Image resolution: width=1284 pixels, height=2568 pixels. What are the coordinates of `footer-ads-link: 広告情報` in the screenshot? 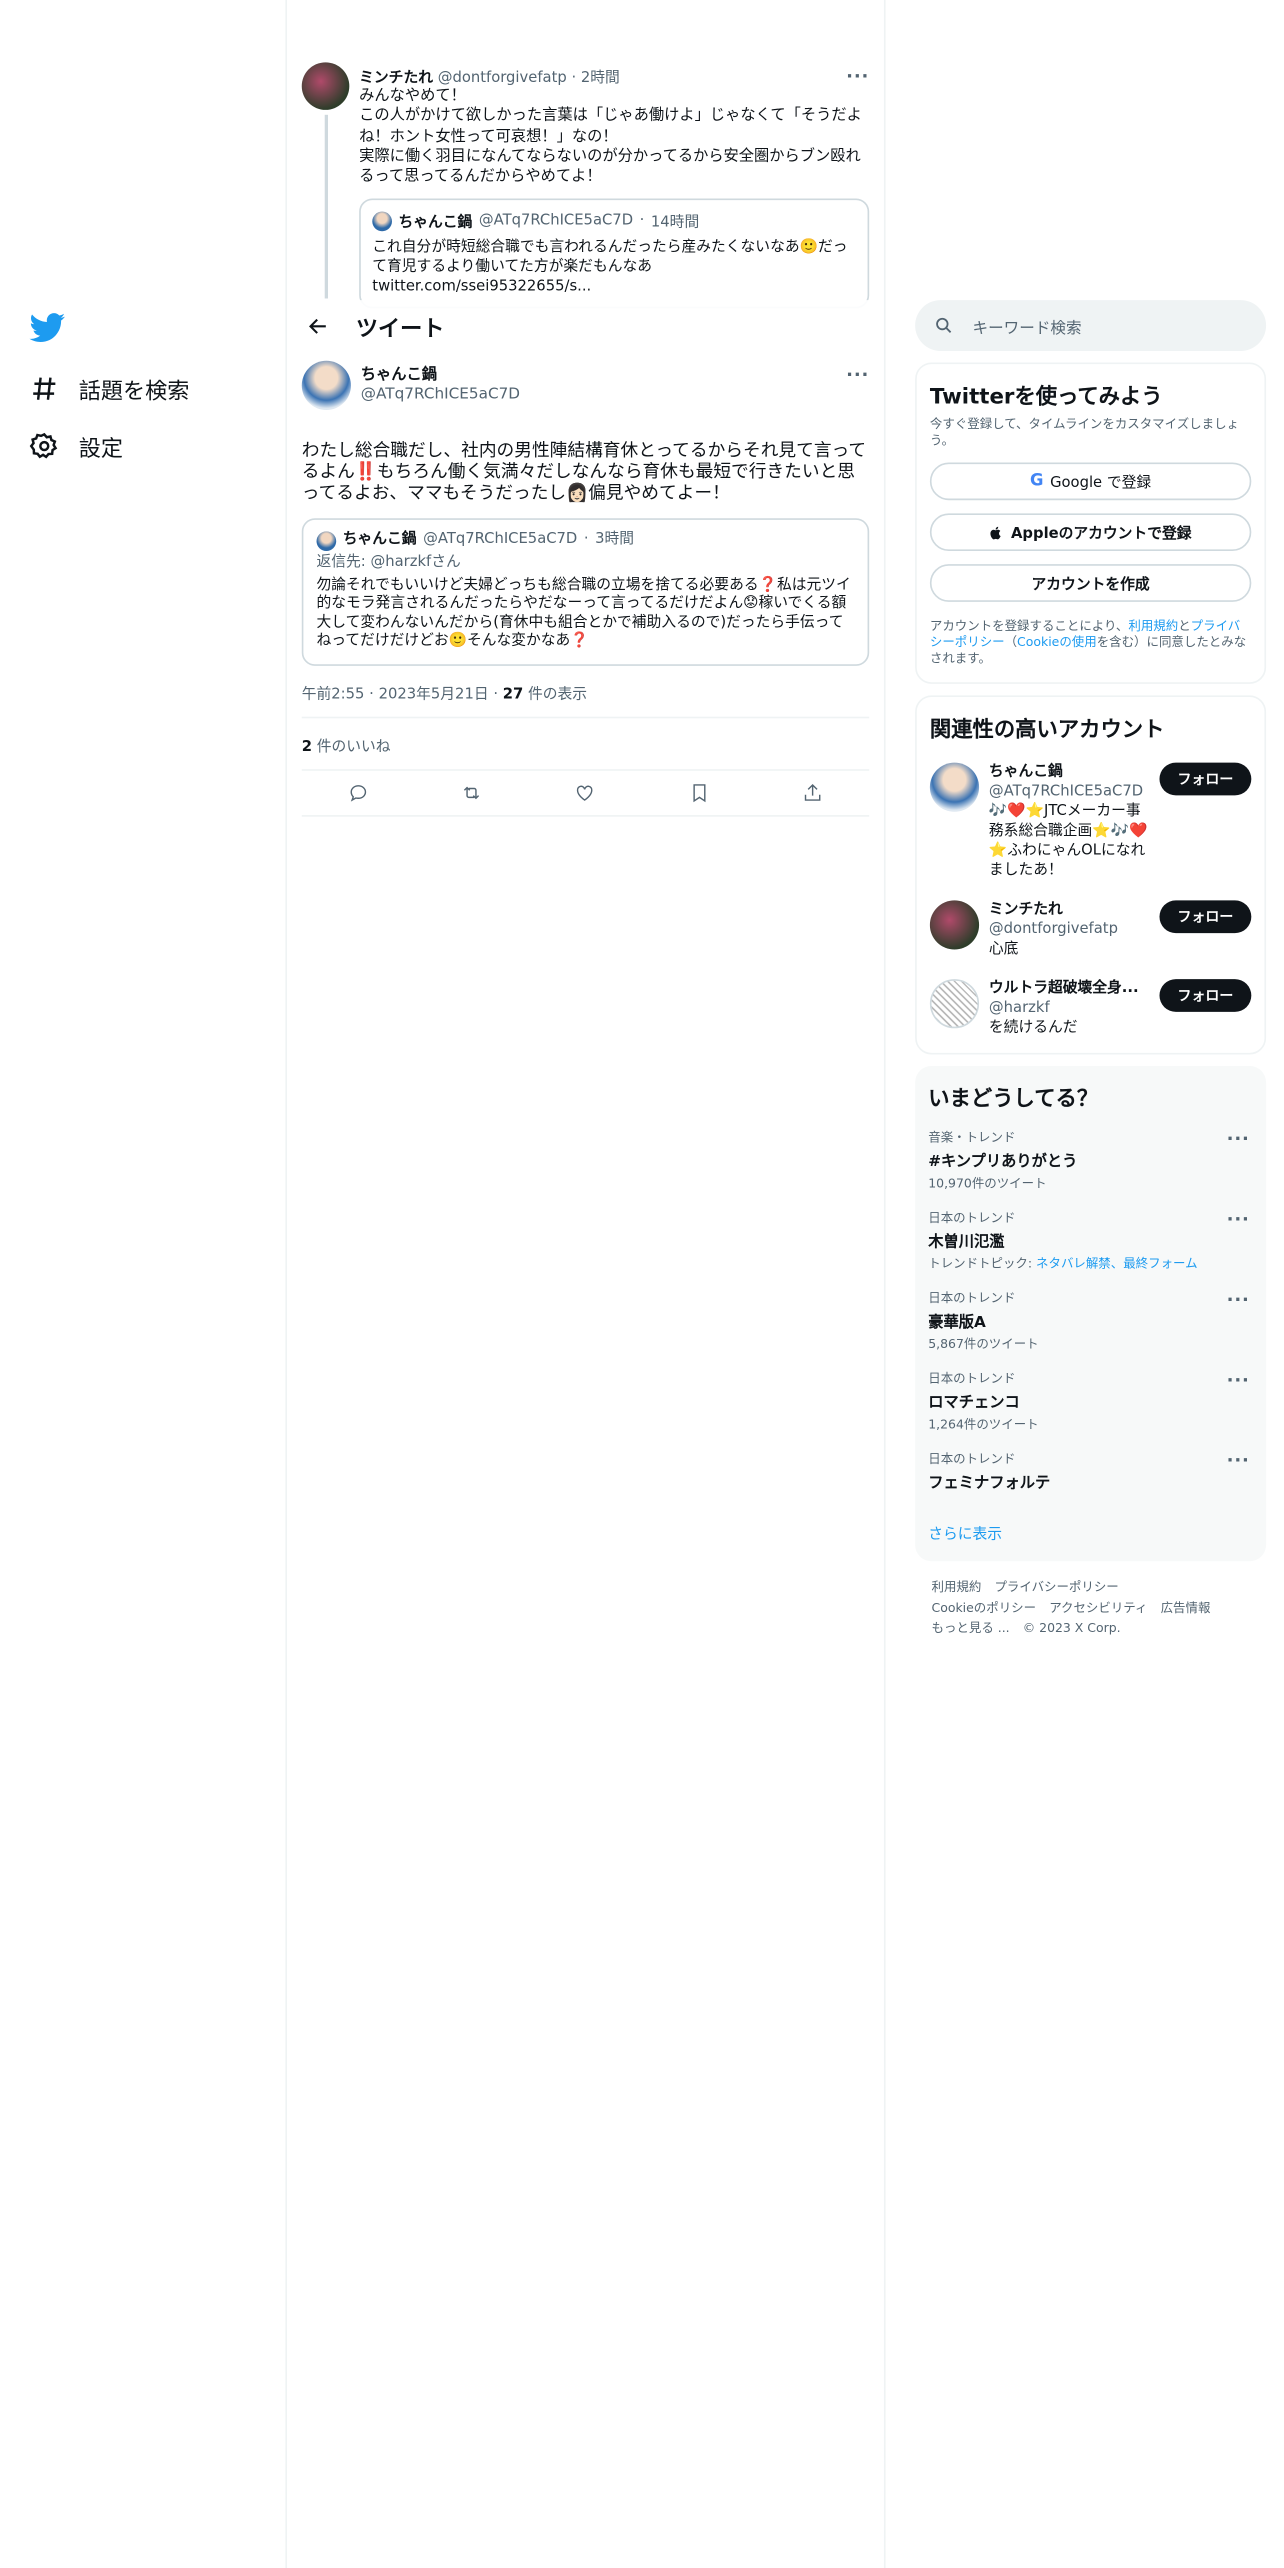 It's located at (1186, 1607).